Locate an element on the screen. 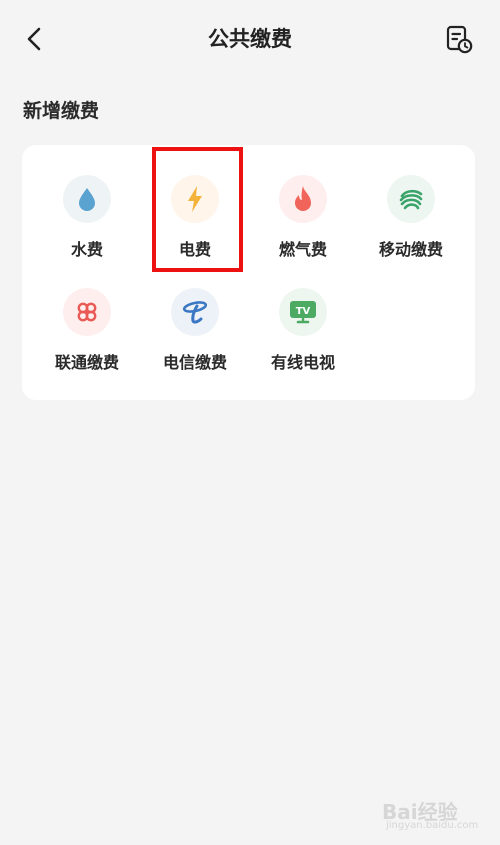 The width and height of the screenshot is (500, 845). electricity-fee-icon-bg is located at coordinates (195, 199).